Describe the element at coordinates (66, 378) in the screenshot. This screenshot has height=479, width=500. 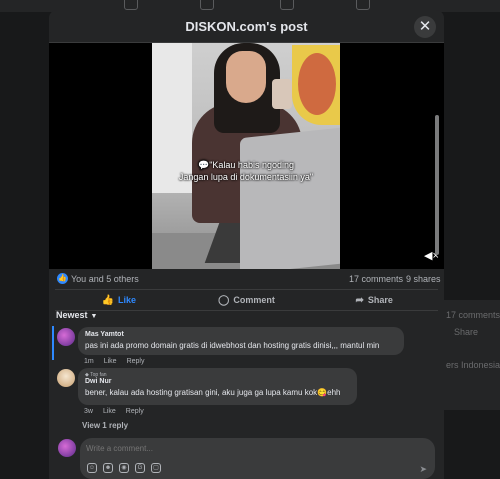
I see `avatar-dwi-nur` at that location.